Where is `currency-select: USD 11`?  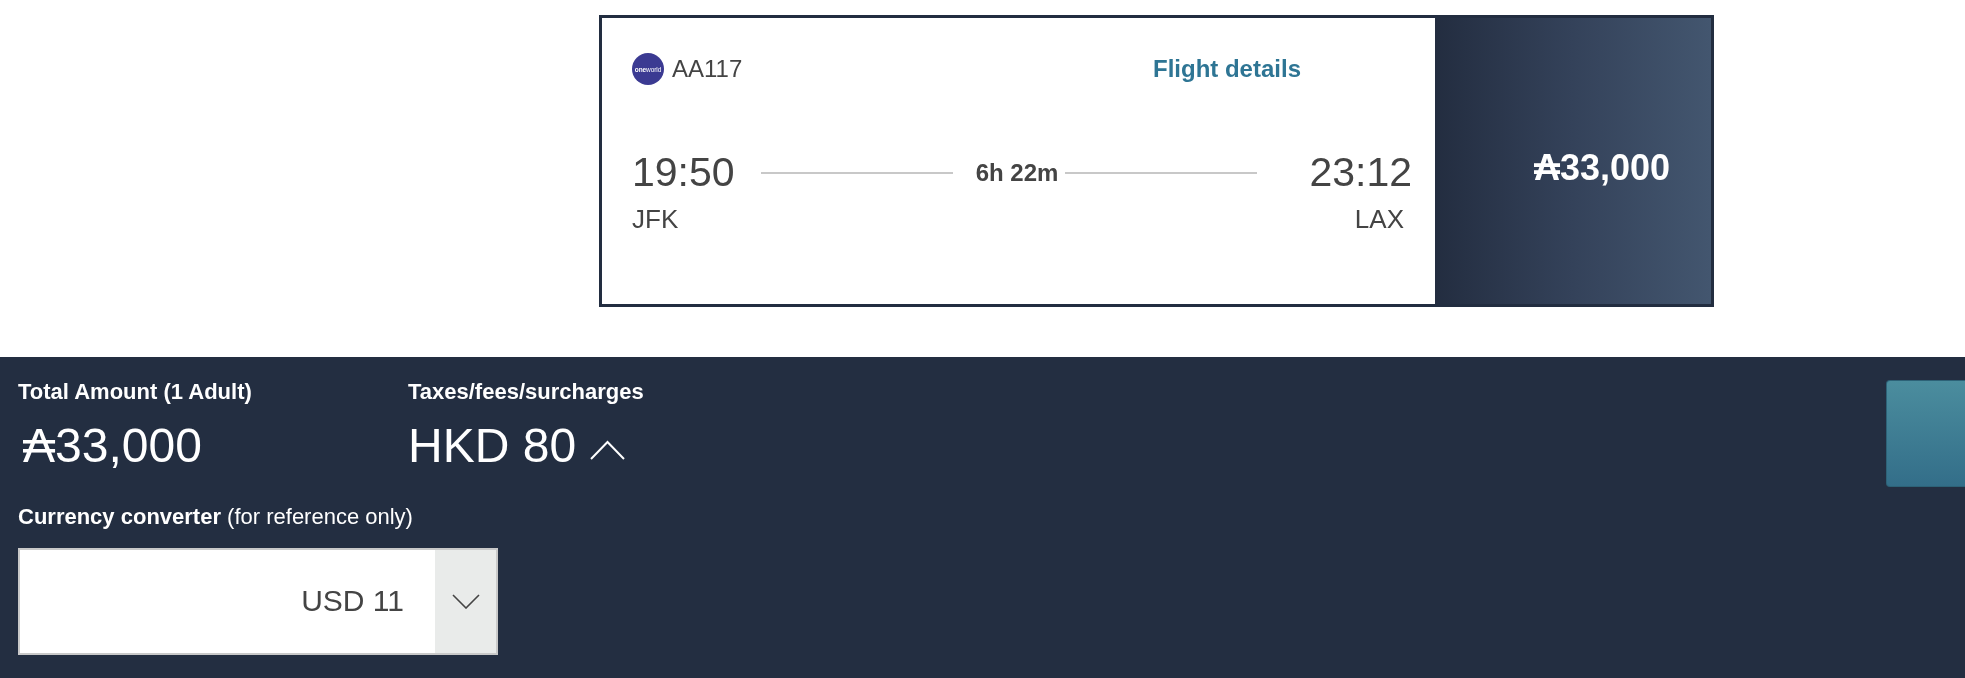 currency-select: USD 11 is located at coordinates (258, 601).